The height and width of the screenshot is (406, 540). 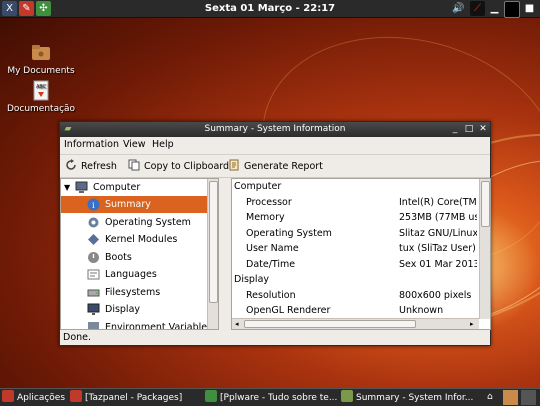 What do you see at coordinates (477, 8) in the screenshot?
I see `network-icon: ⟋` at bounding box center [477, 8].